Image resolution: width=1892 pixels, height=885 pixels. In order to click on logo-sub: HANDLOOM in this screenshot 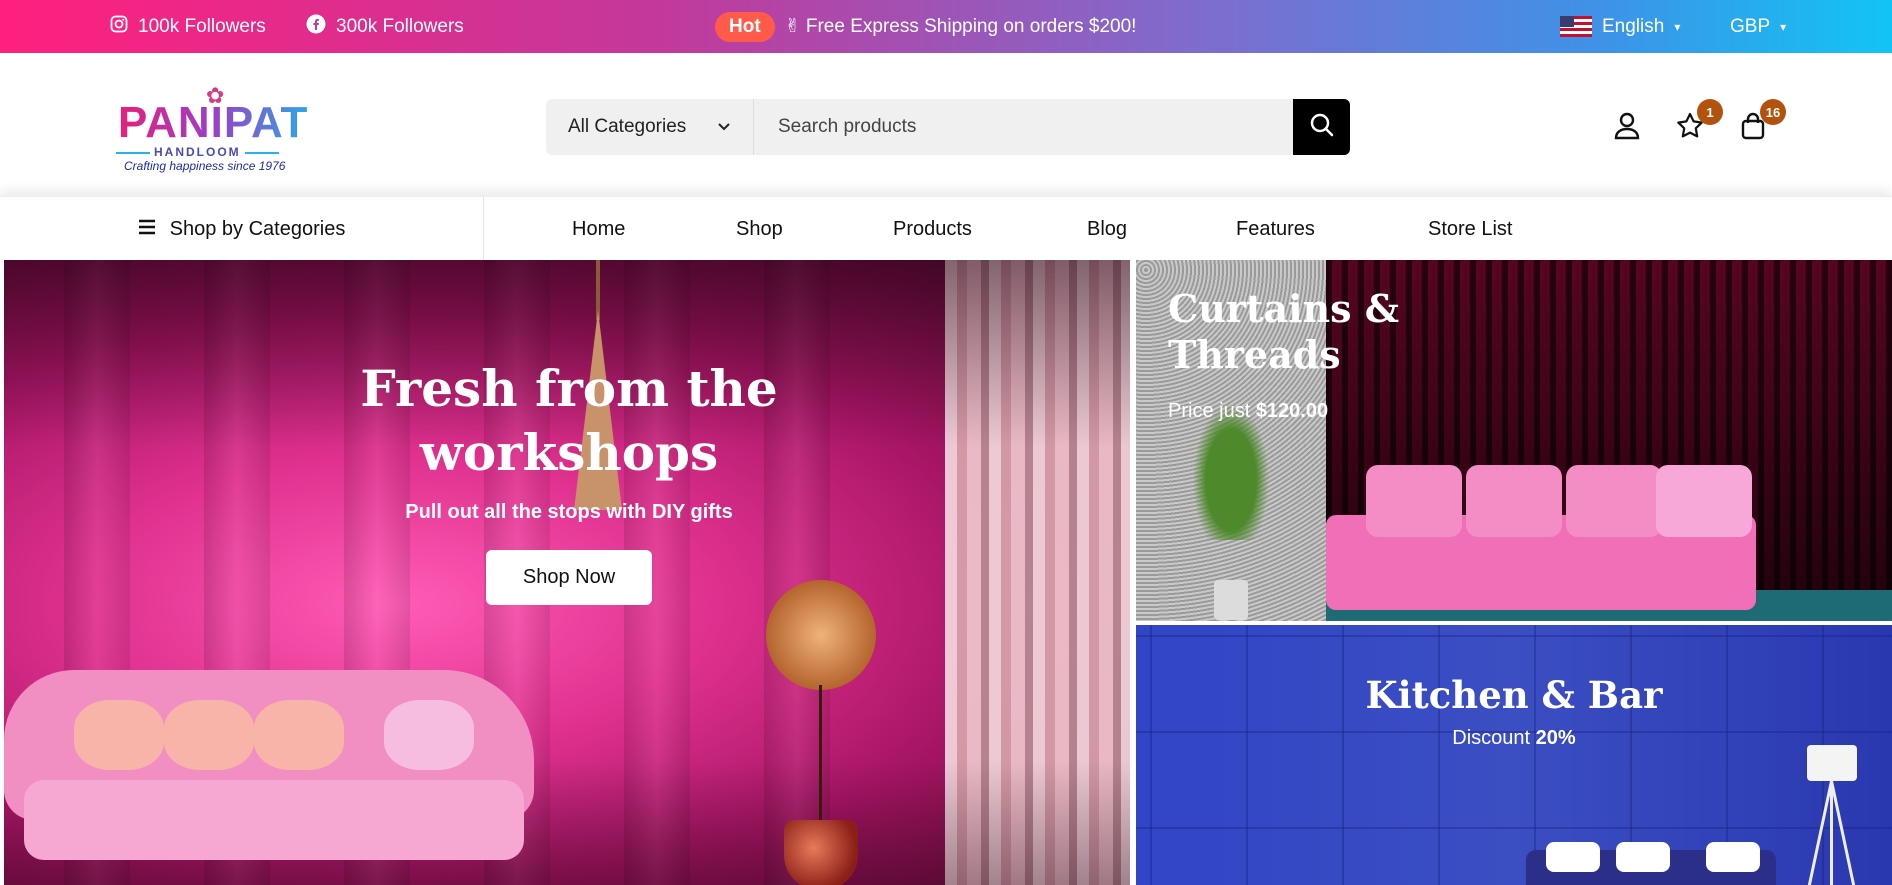, I will do `click(218, 152)`.